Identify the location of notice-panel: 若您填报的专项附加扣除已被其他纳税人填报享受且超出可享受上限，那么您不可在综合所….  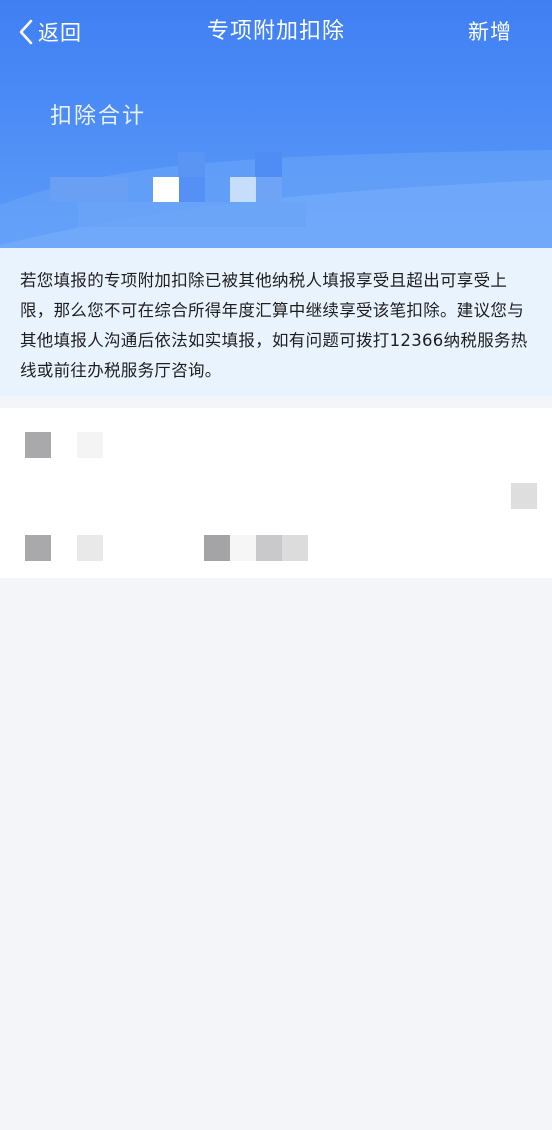
(276, 322).